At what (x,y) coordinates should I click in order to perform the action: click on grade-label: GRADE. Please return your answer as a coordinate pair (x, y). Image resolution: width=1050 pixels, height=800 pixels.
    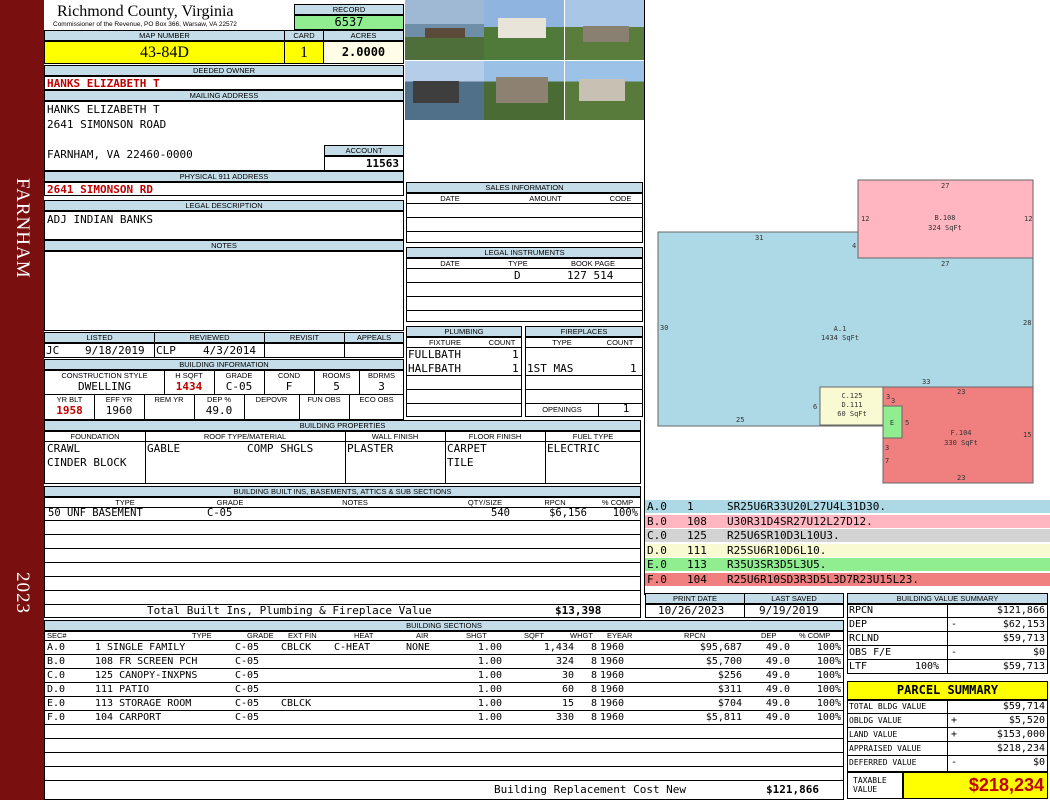
    Looking at the image, I should click on (239, 375).